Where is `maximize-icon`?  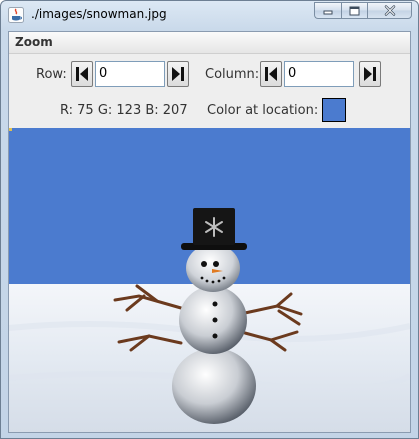 maximize-icon is located at coordinates (354, 10).